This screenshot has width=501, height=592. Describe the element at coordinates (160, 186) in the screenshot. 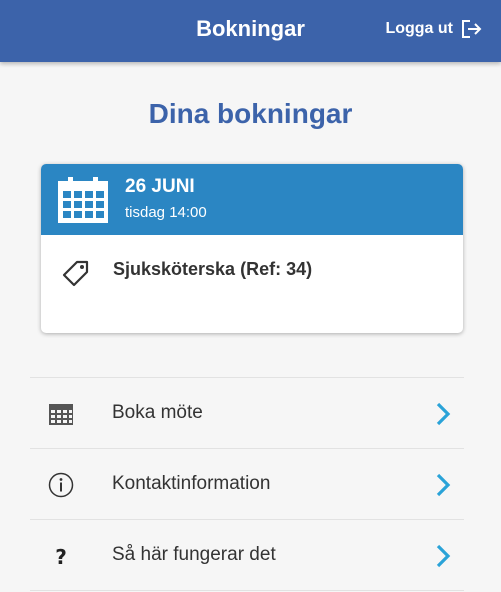

I see `booking-date: 26 JUNI` at that location.